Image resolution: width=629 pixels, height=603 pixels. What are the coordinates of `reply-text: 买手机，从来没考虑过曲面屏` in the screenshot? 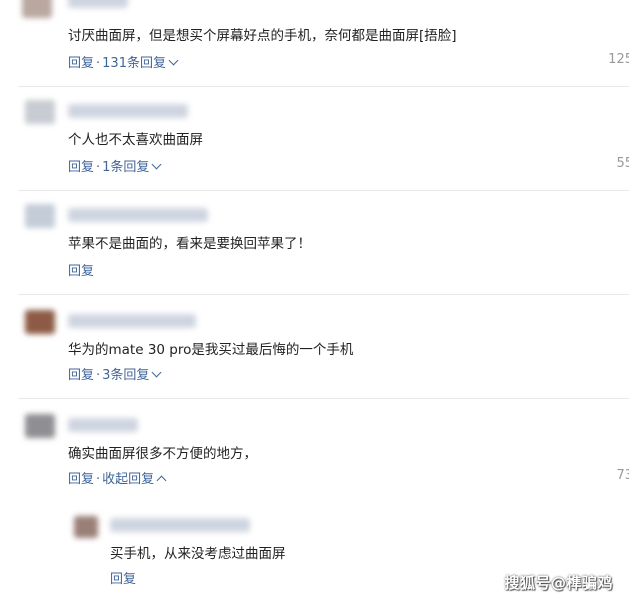 It's located at (198, 554).